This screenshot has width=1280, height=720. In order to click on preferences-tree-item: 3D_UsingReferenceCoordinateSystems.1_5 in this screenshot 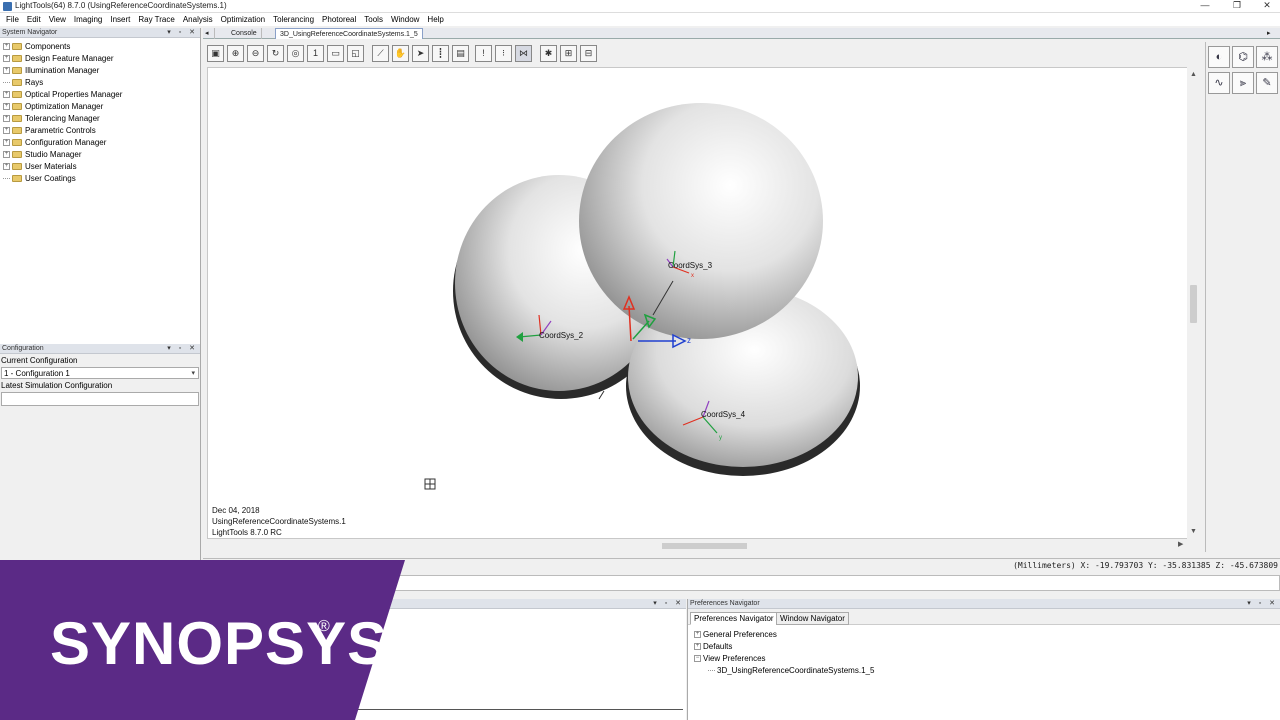, I will do `click(984, 670)`.